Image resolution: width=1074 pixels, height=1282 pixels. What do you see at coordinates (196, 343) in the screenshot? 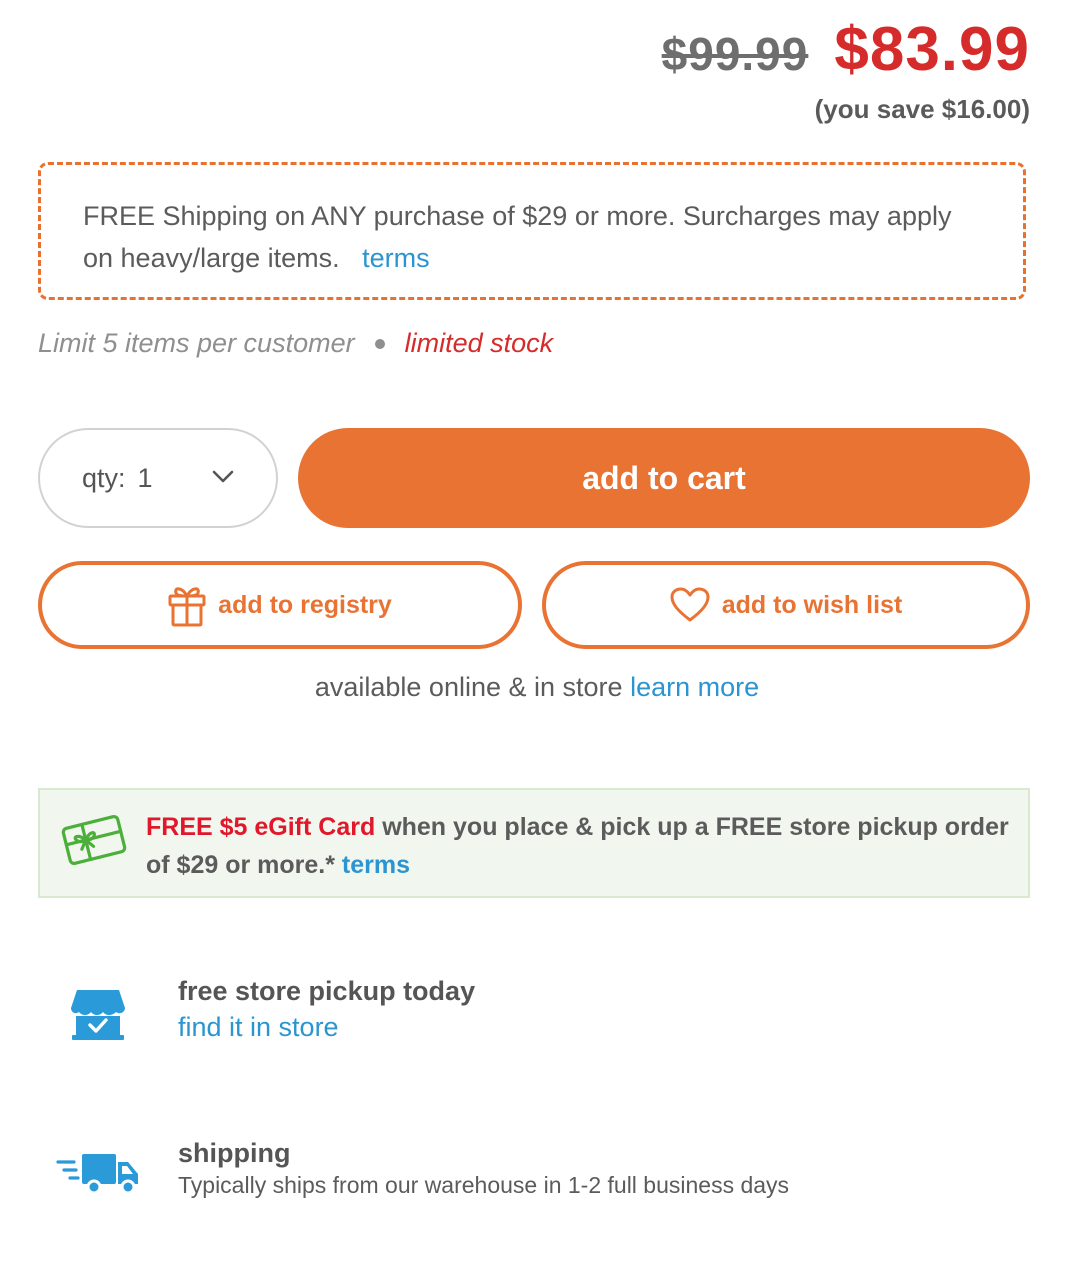
I see `limit-text: Limit 5 items per customer` at bounding box center [196, 343].